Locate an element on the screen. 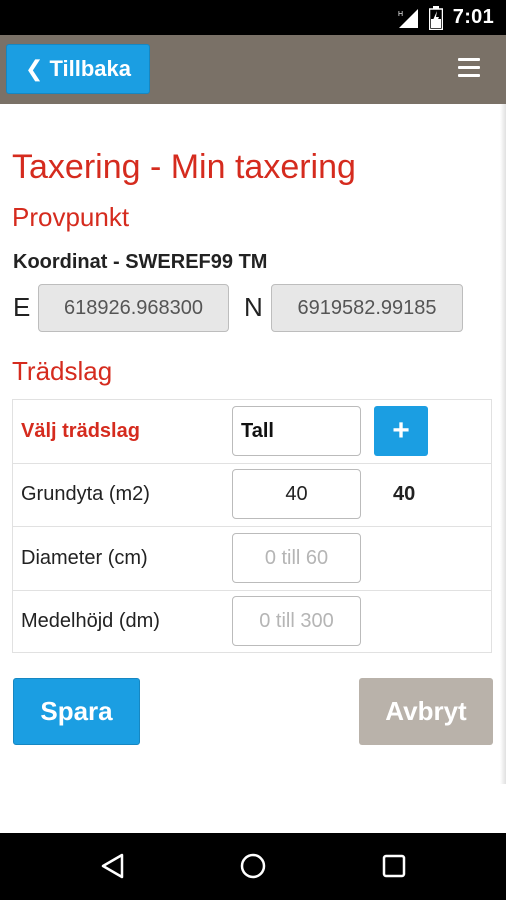  table-row: Grundyta (m2) 40 40 is located at coordinates (252, 495).